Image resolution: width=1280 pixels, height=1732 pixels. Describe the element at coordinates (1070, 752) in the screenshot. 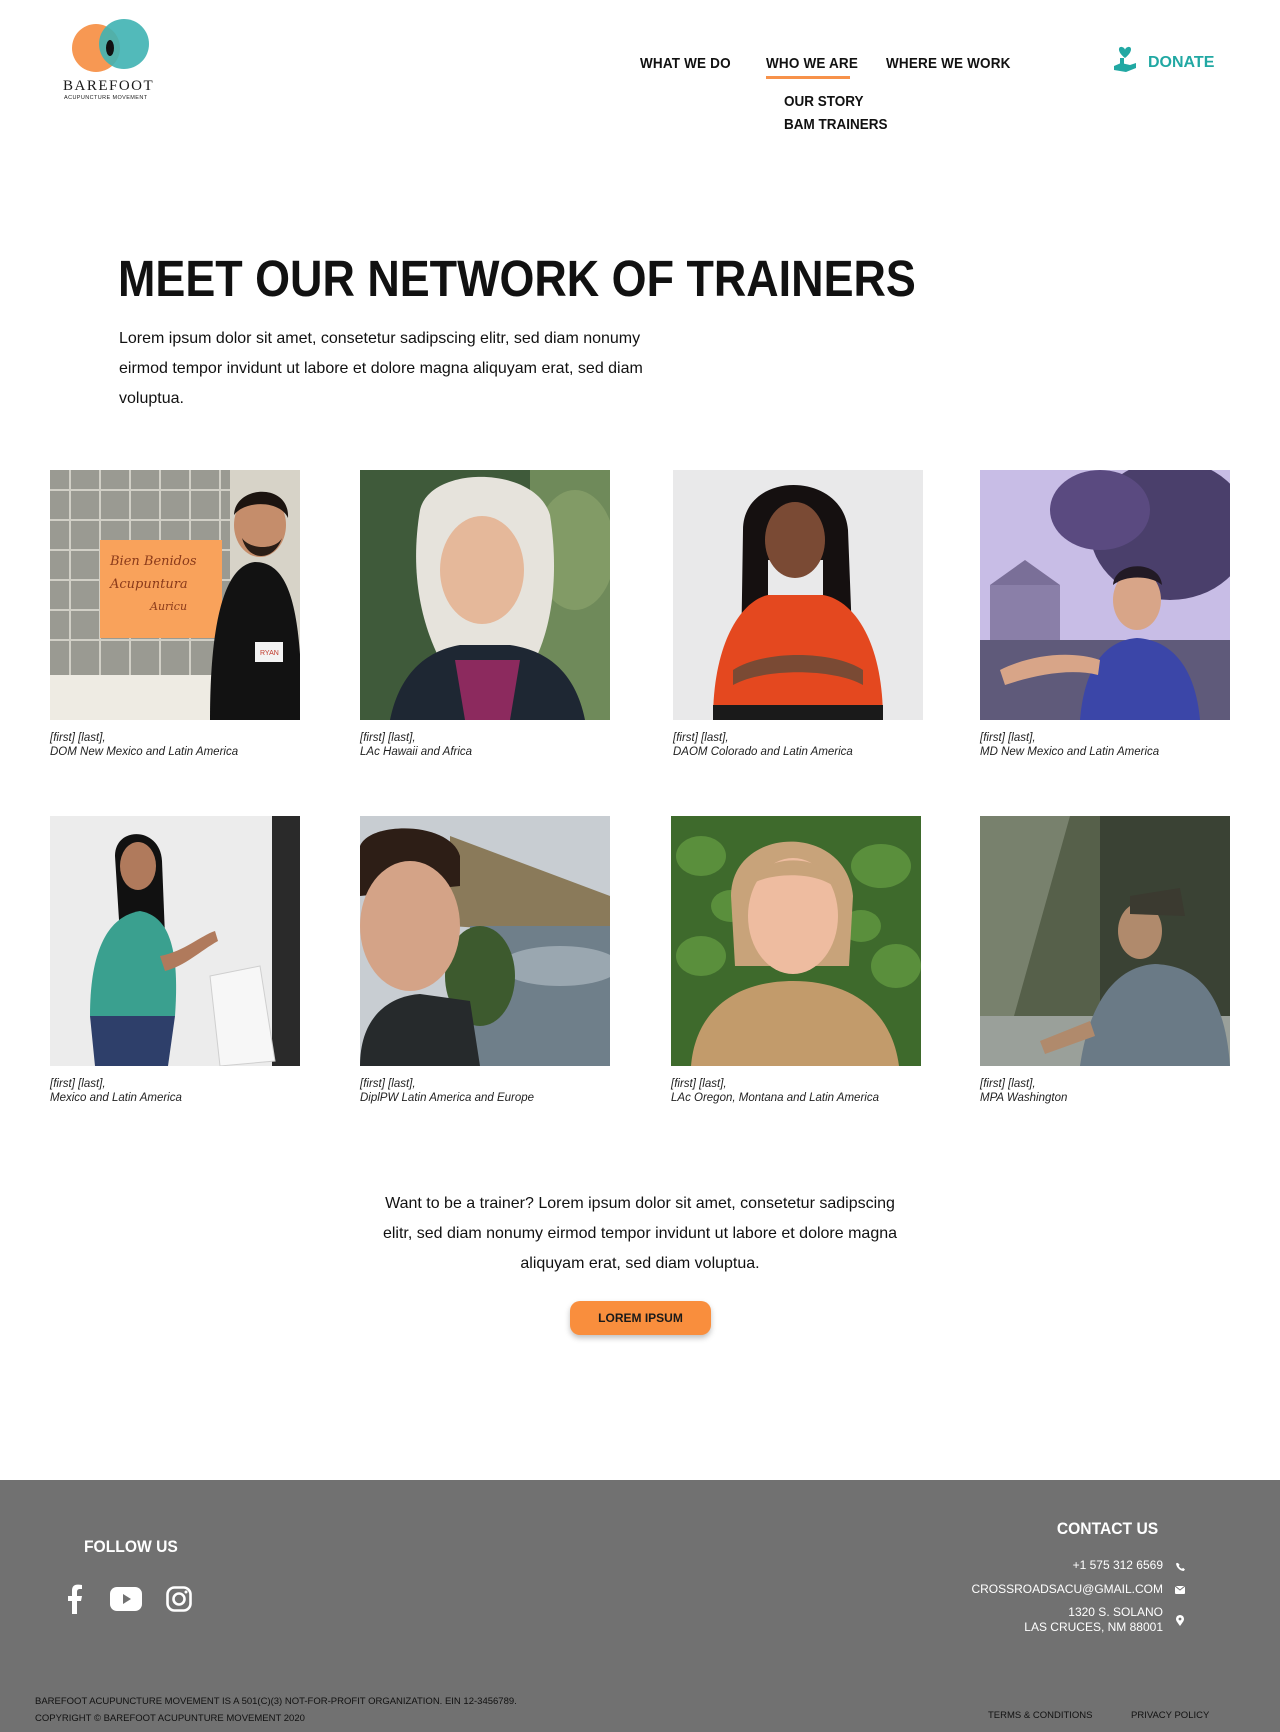

I see `trainer-credentials: MD New Mexico and Latin America` at that location.